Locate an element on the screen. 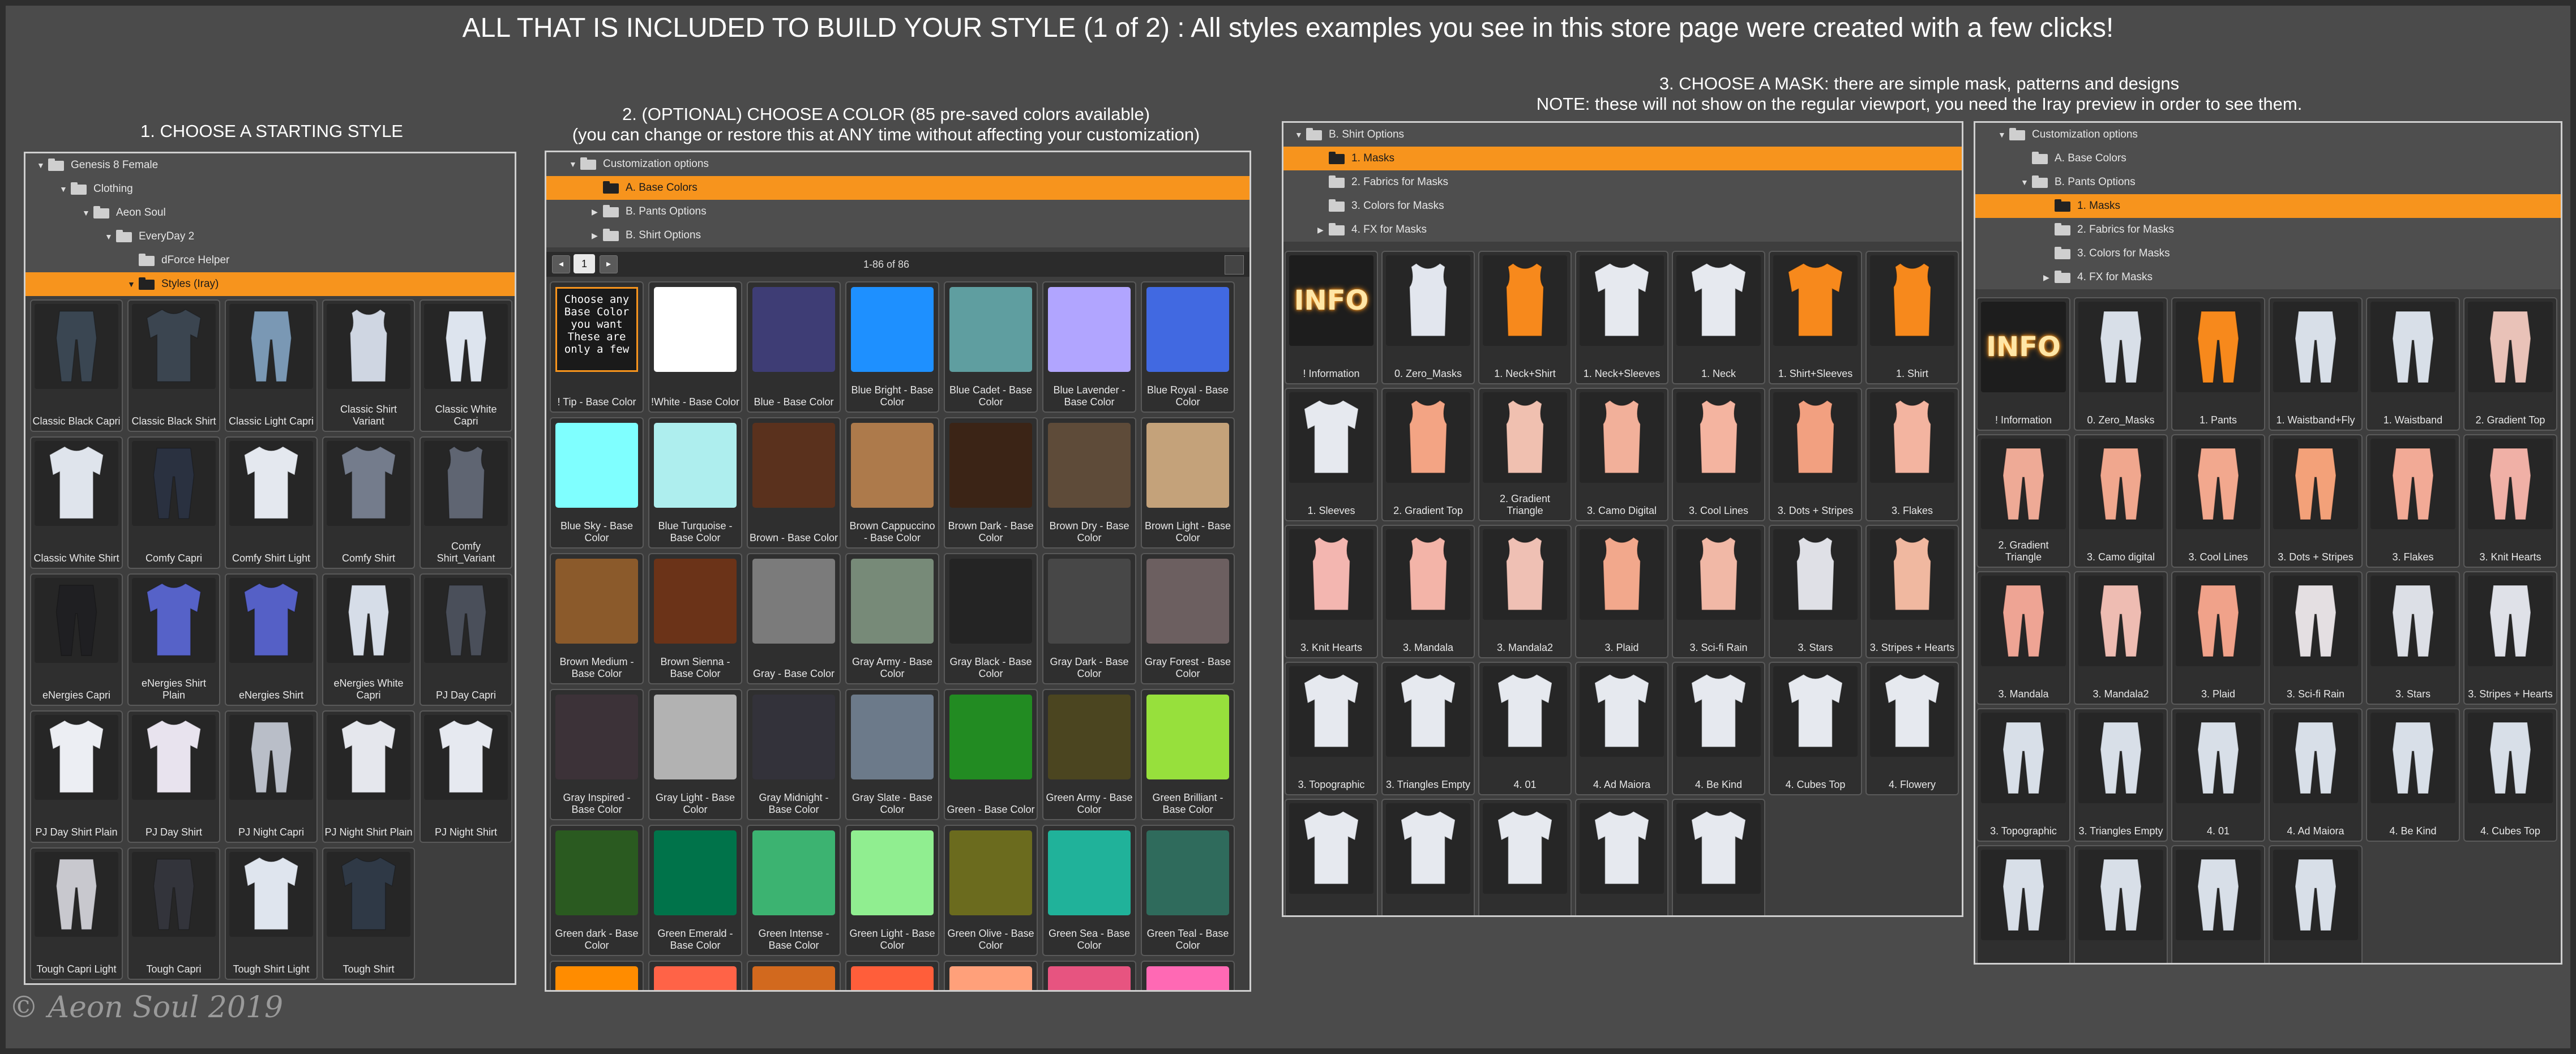  style-classic-black-shirt: Classic Black Shirt is located at coordinates (173, 365).